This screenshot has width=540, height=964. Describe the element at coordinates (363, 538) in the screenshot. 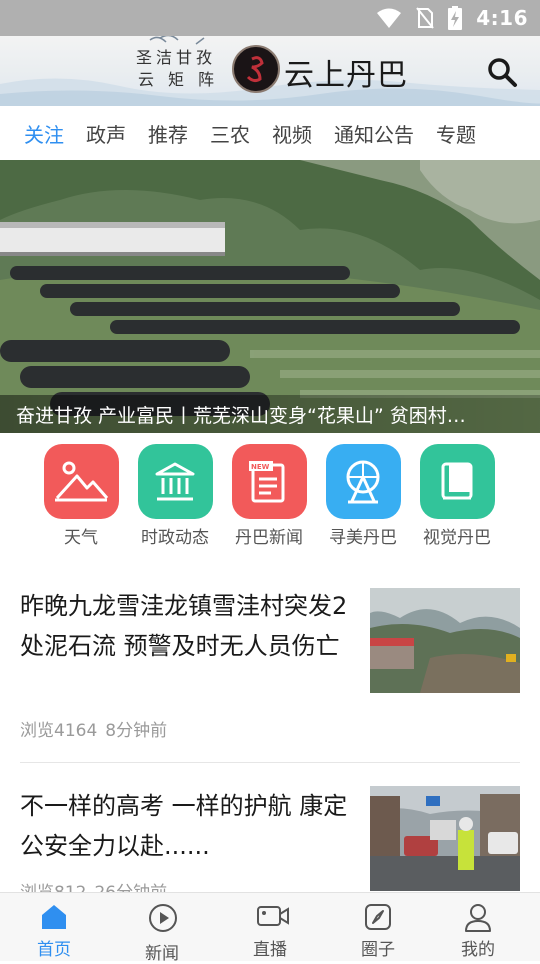

I see `quick-link-label: 寻美丹巴` at that location.